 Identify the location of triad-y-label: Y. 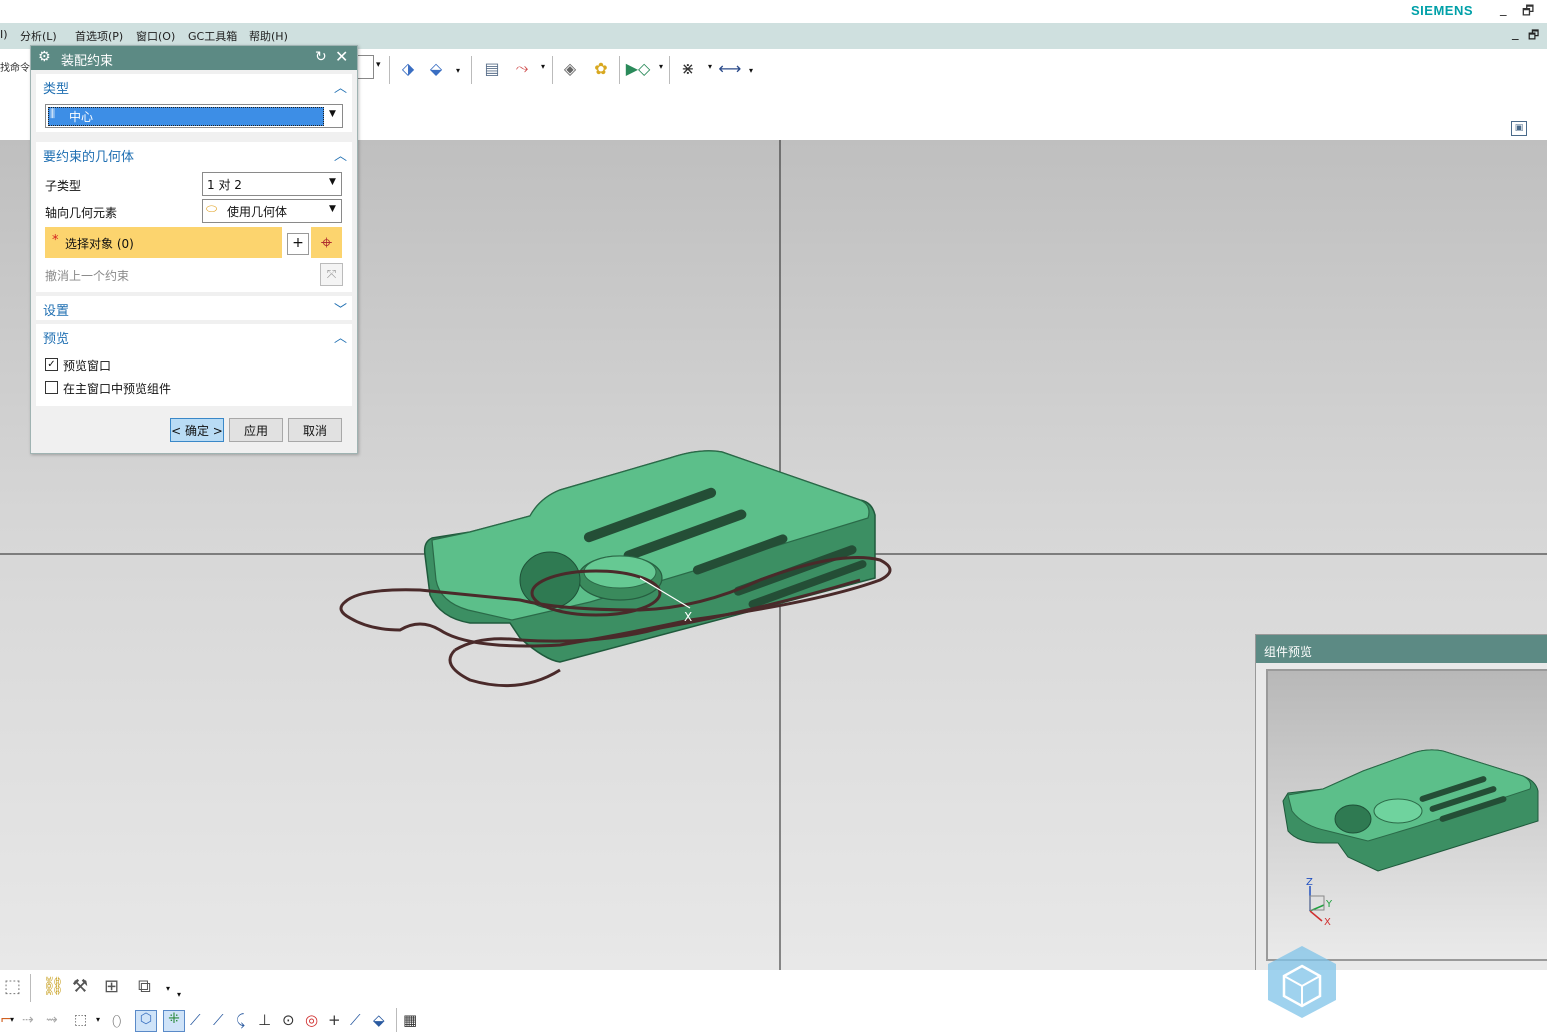
(1329, 904).